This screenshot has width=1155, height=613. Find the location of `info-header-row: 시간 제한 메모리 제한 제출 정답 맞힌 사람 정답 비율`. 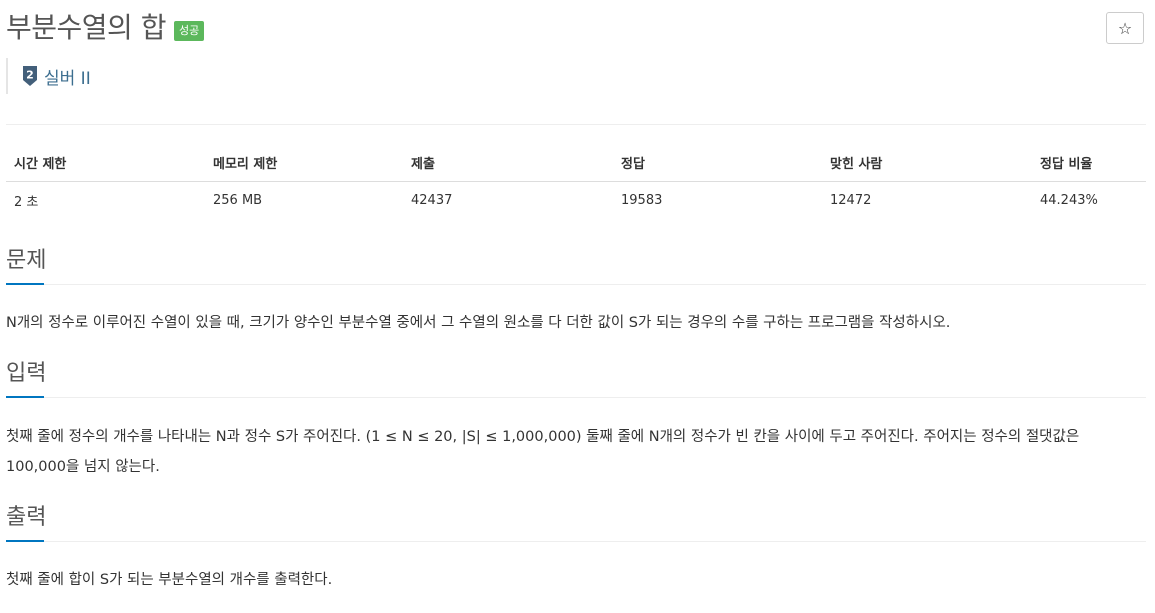

info-header-row: 시간 제한 메모리 제한 제출 정답 맞힌 사람 정답 비율 is located at coordinates (576, 163).